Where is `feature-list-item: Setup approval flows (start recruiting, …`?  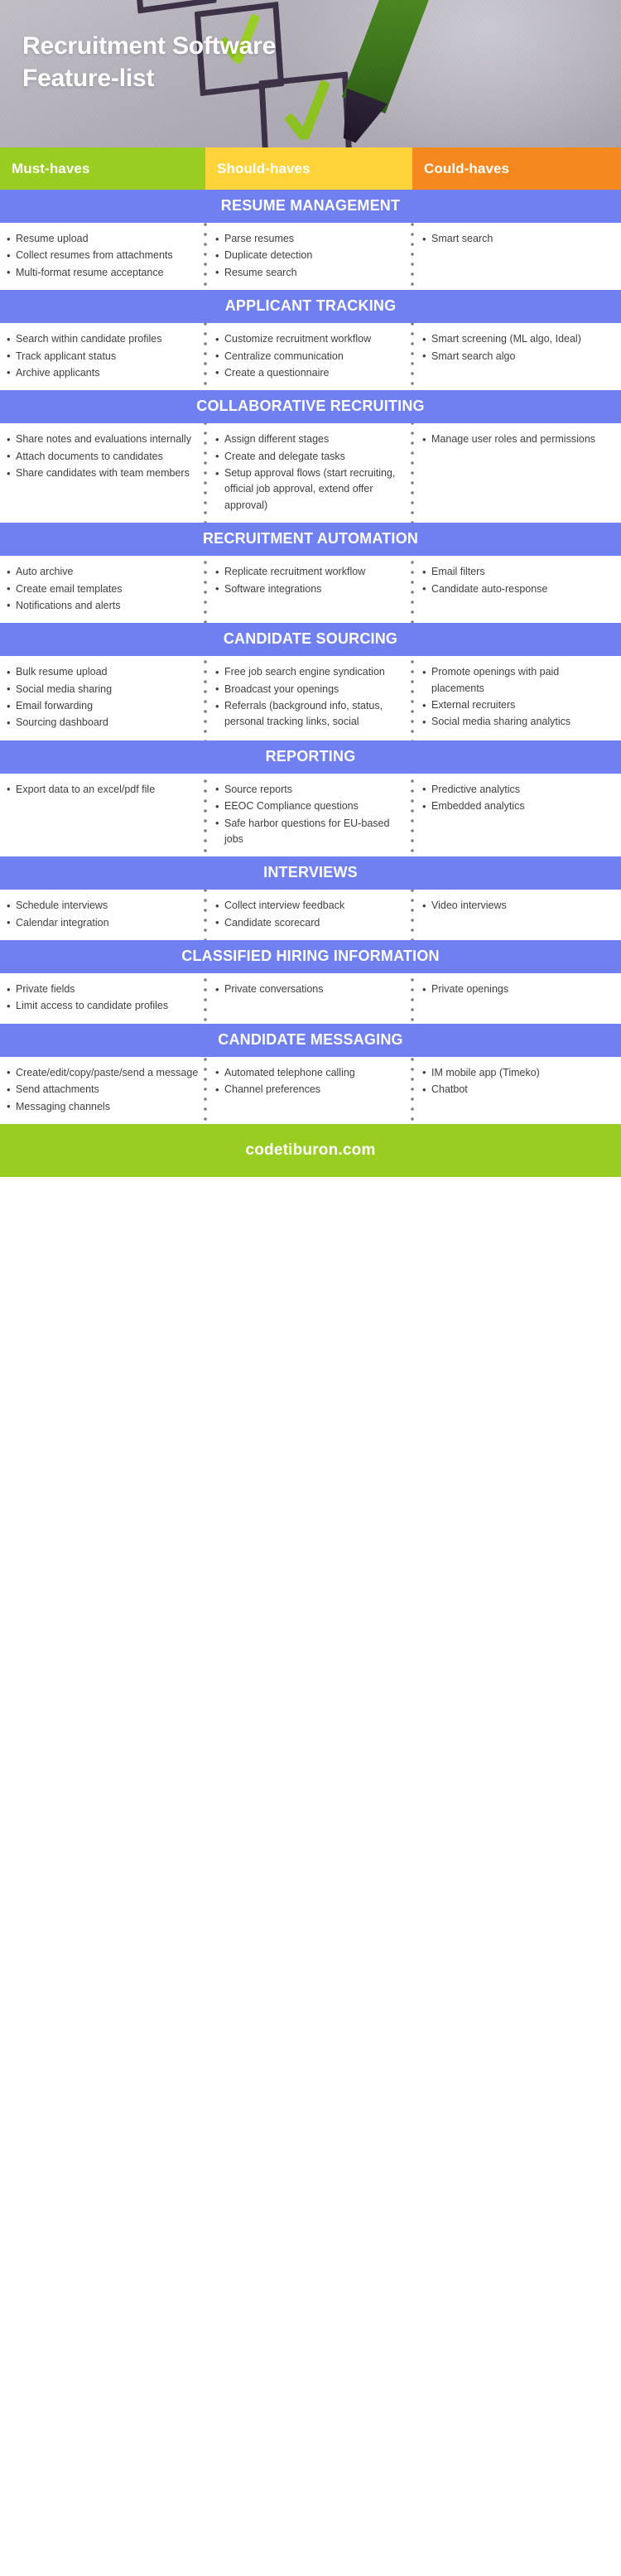 feature-list-item: Setup approval flows (start recruiting, … is located at coordinates (309, 490).